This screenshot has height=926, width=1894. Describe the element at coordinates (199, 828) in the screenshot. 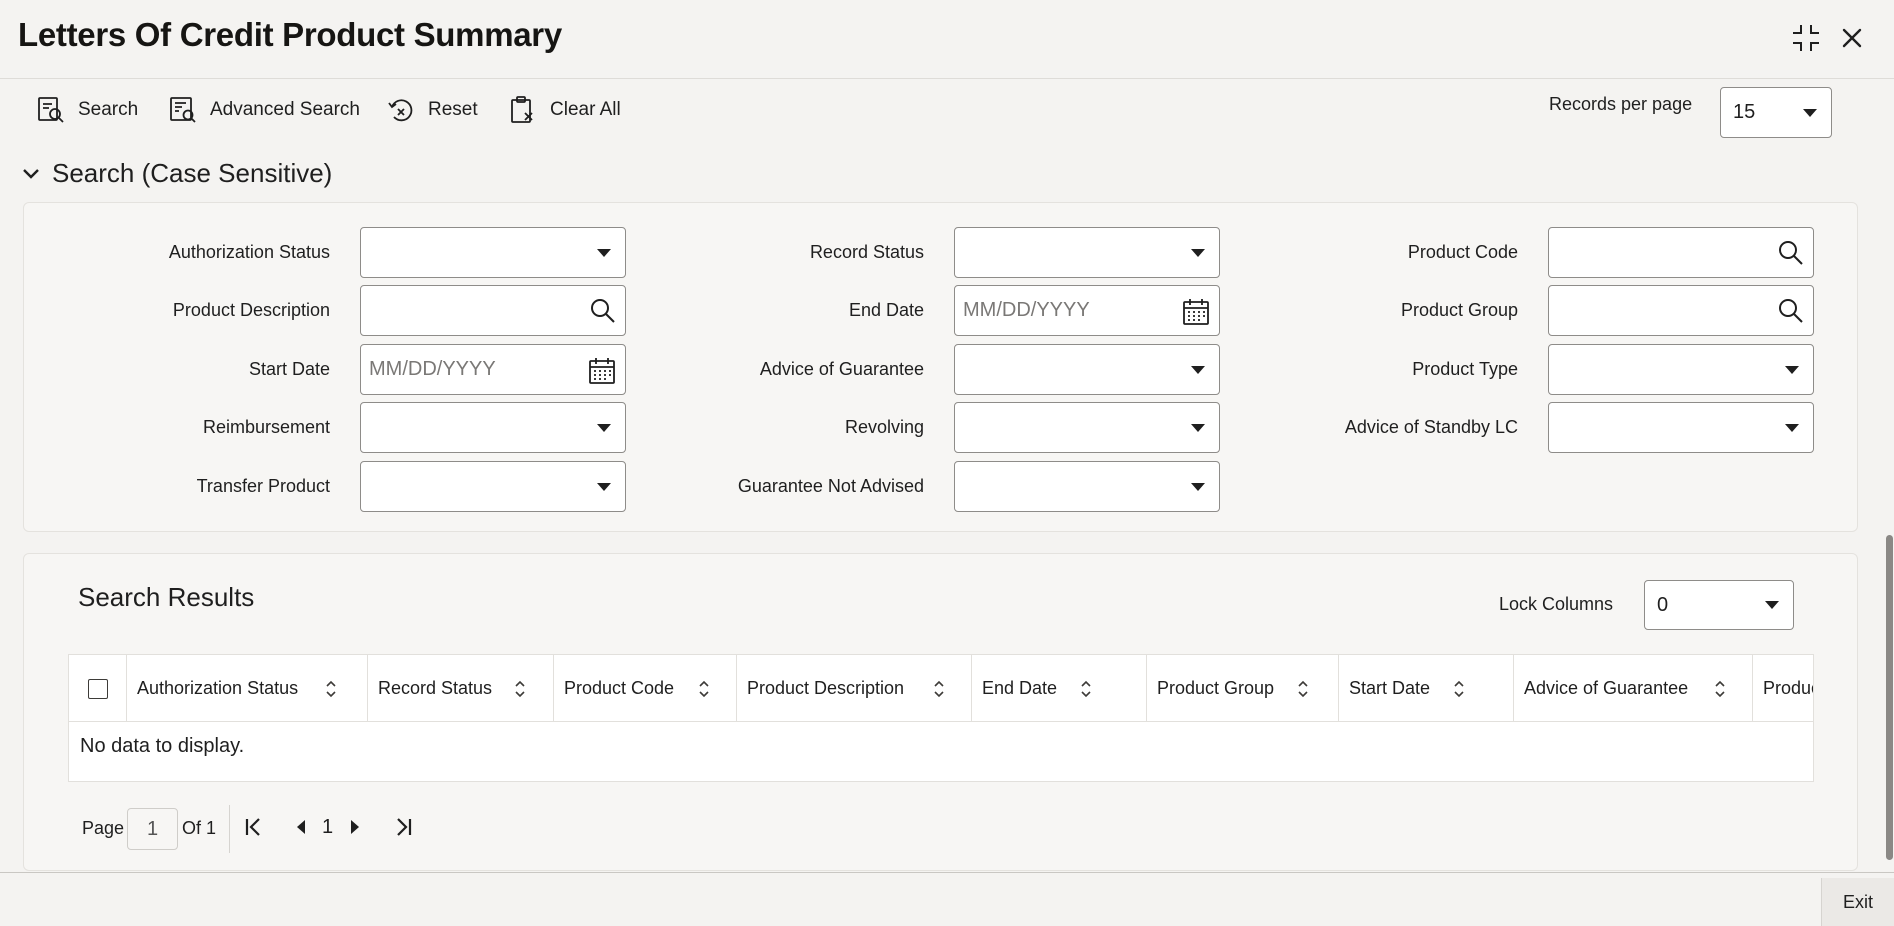

I see `page-total-label: Of 1` at that location.